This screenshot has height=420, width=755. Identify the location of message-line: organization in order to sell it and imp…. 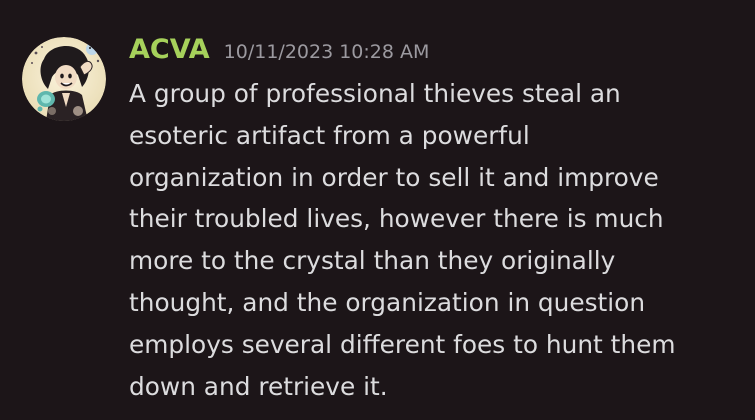
(394, 177).